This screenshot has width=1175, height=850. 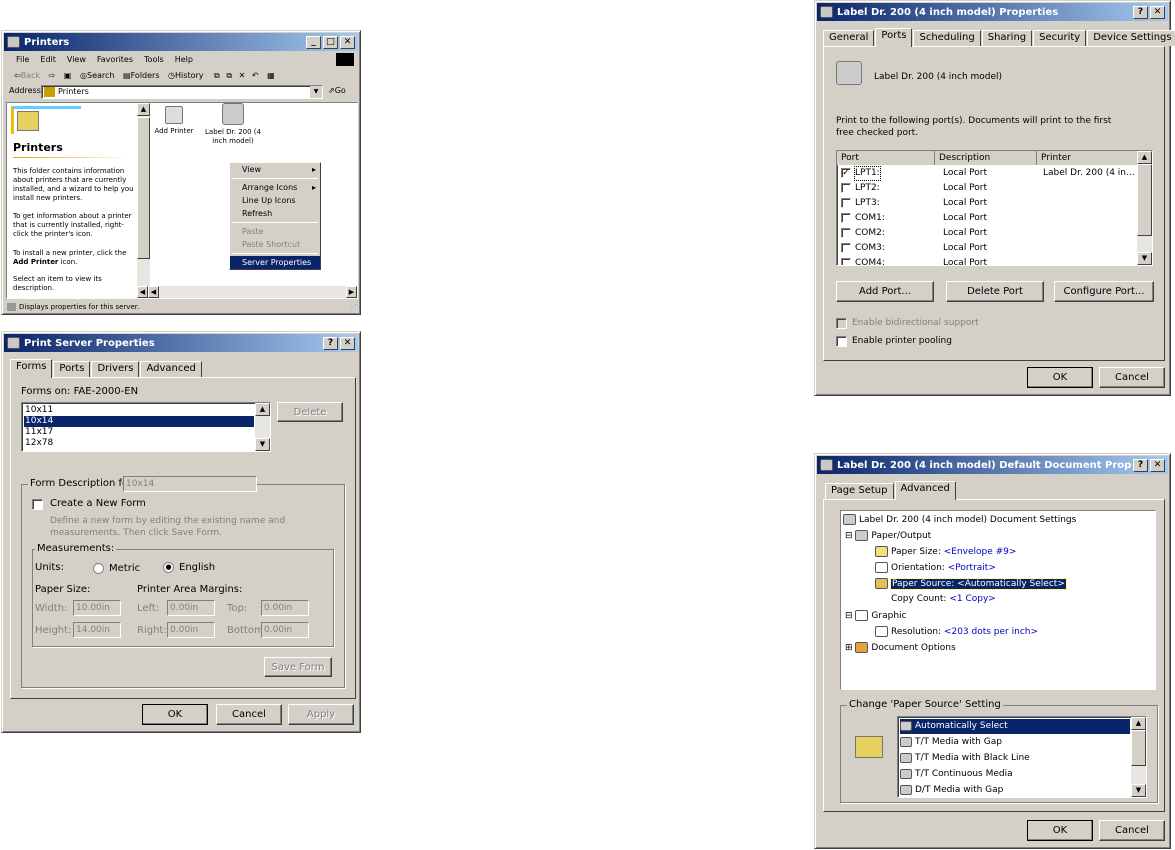 I want to click on tab-security: Security, so click(x=1060, y=38).